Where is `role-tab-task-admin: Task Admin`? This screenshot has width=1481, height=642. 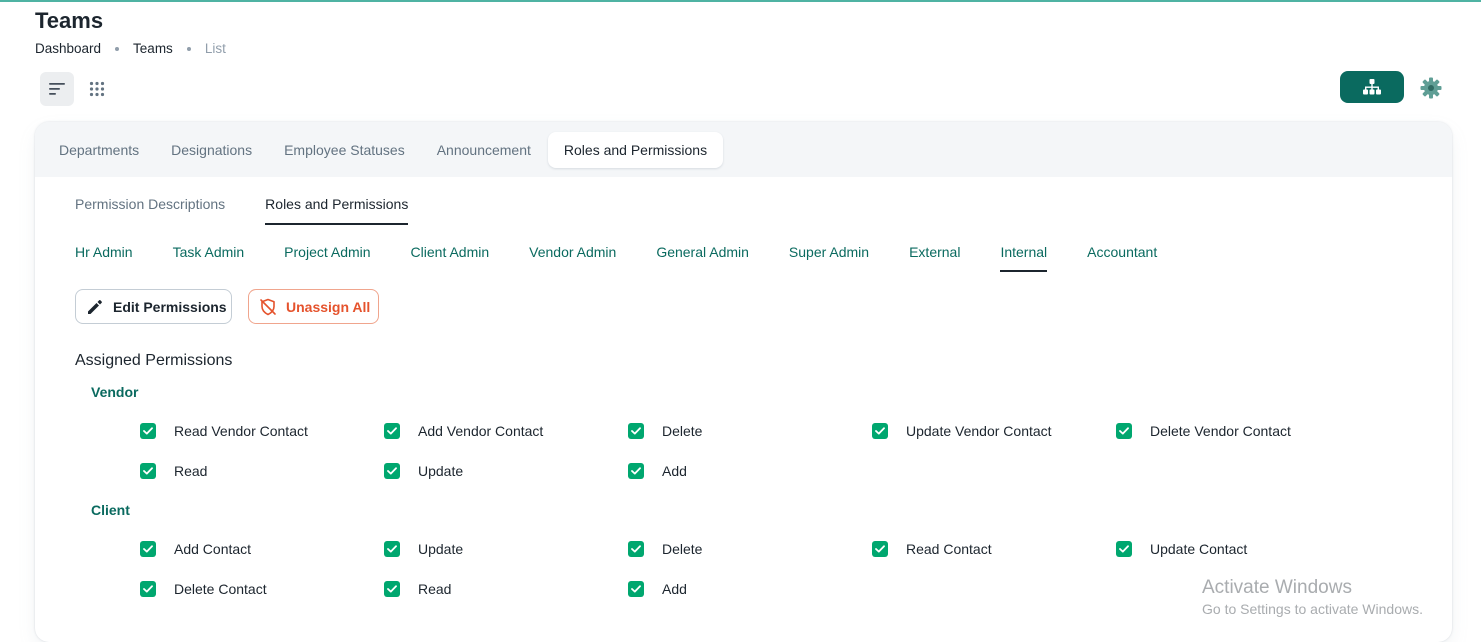
role-tab-task-admin: Task Admin is located at coordinates (209, 252).